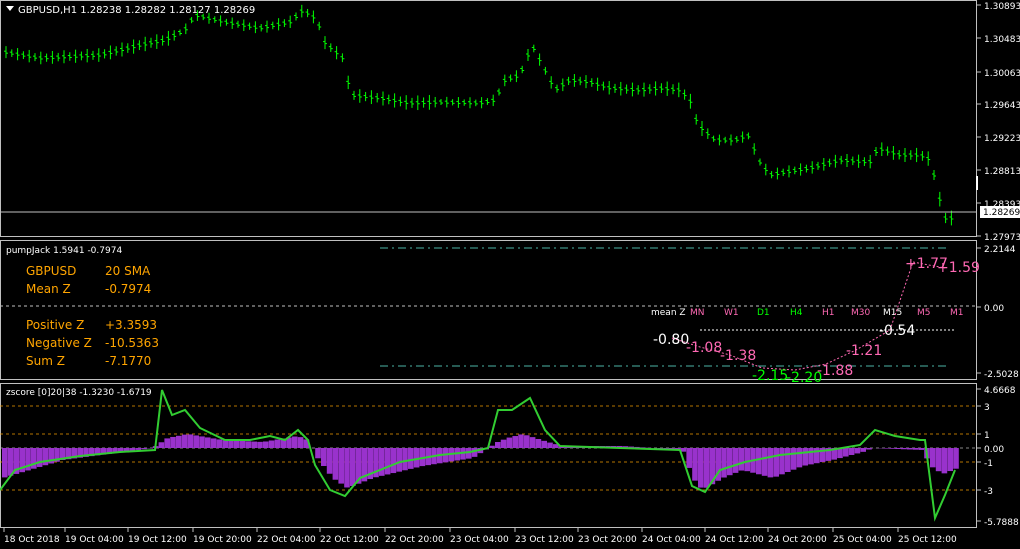  What do you see at coordinates (988, 464) in the screenshot?
I see `zscore-tick-label: -1` at bounding box center [988, 464].